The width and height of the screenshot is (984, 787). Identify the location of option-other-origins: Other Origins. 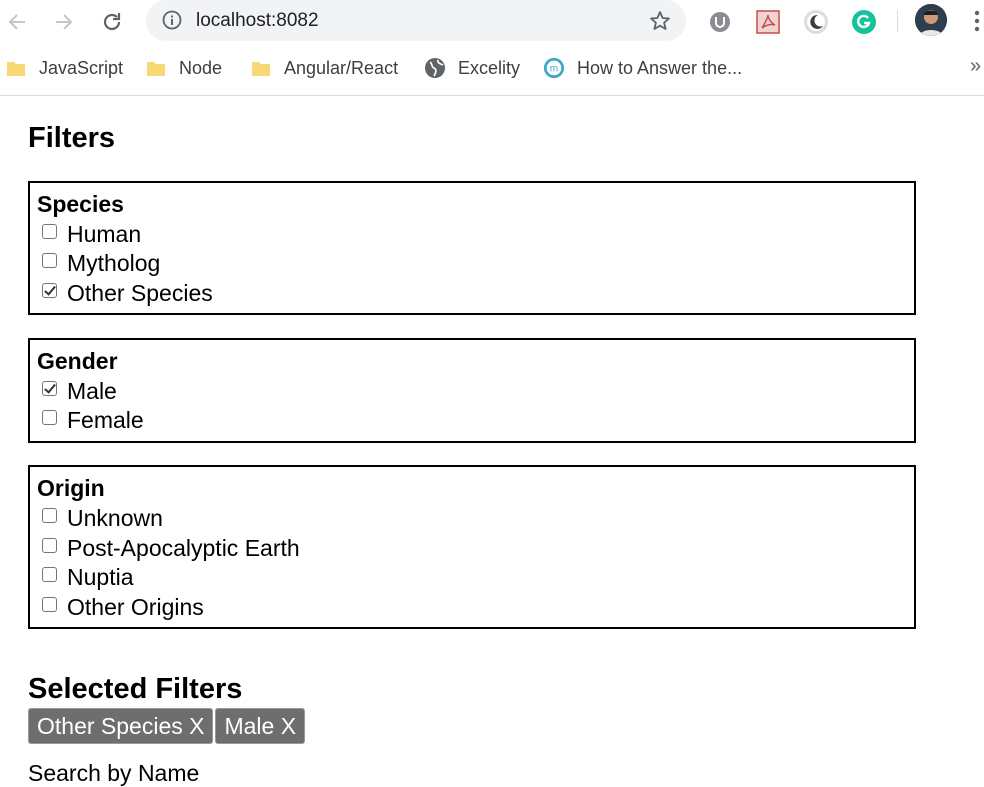
(123, 607).